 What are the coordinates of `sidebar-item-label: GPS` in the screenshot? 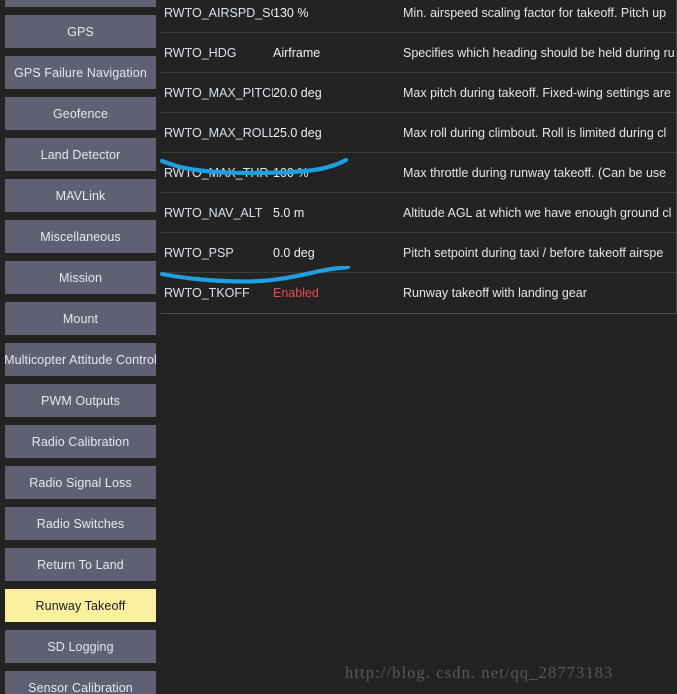 It's located at (80, 31).